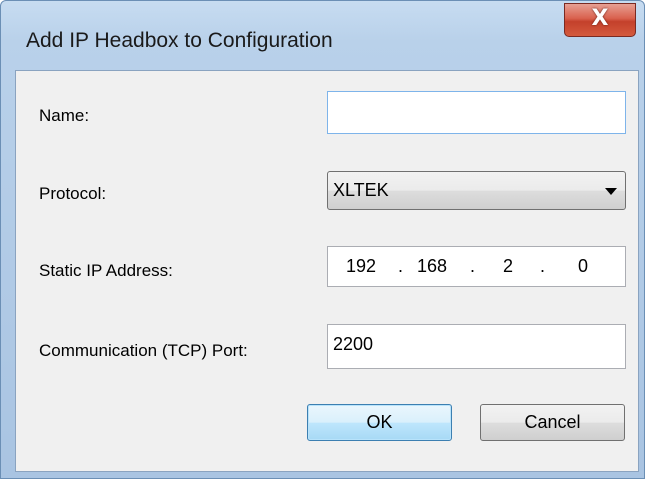 This screenshot has height=481, width=647. I want to click on static-ip-label: Static IP Address:, so click(106, 270).